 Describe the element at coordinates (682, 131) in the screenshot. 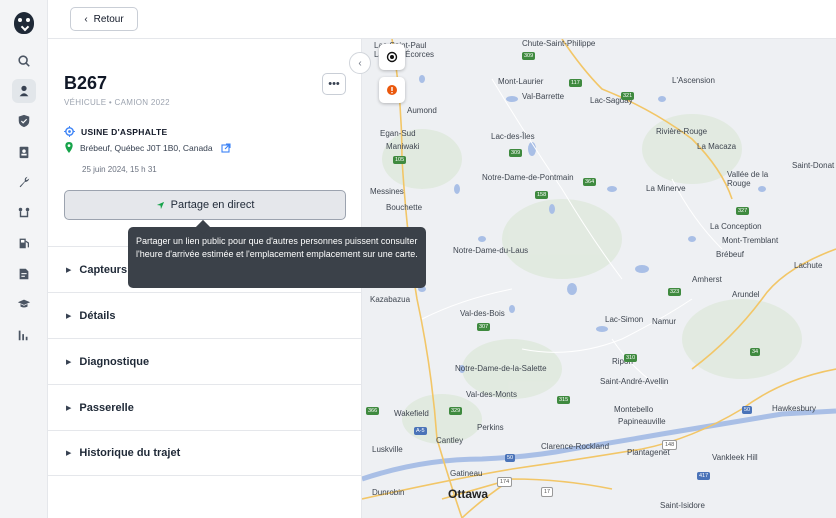

I see `map-place-label: Rivière-Rouge` at that location.